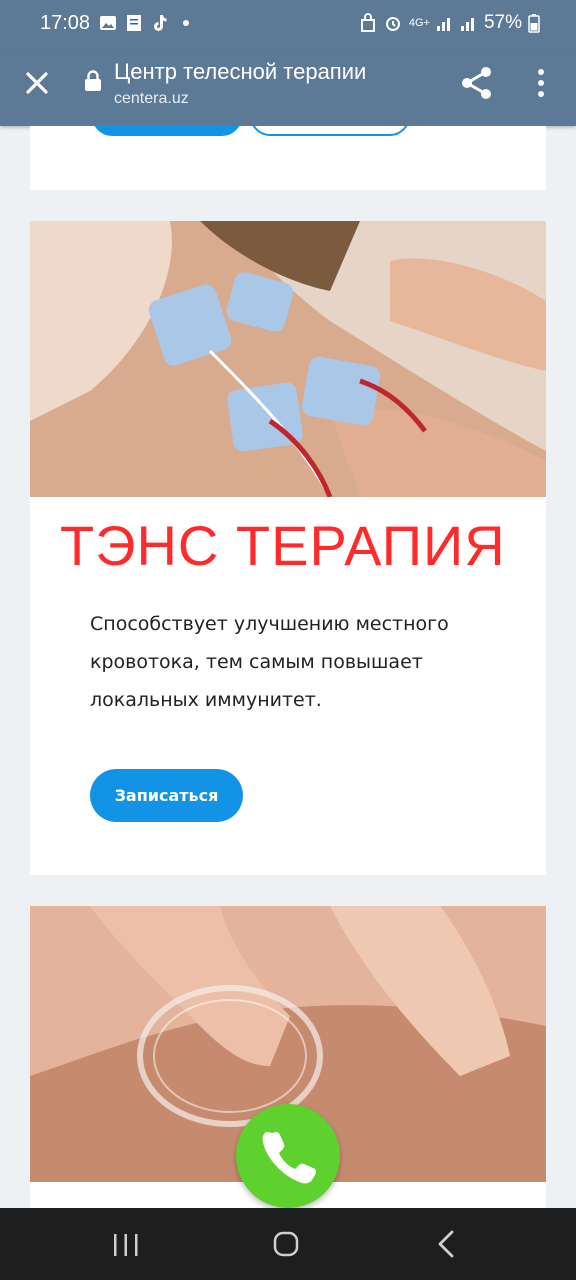 Image resolution: width=576 pixels, height=1280 pixels. I want to click on tens-title: ТЭНС ТЕРАПИЯ, so click(283, 545).